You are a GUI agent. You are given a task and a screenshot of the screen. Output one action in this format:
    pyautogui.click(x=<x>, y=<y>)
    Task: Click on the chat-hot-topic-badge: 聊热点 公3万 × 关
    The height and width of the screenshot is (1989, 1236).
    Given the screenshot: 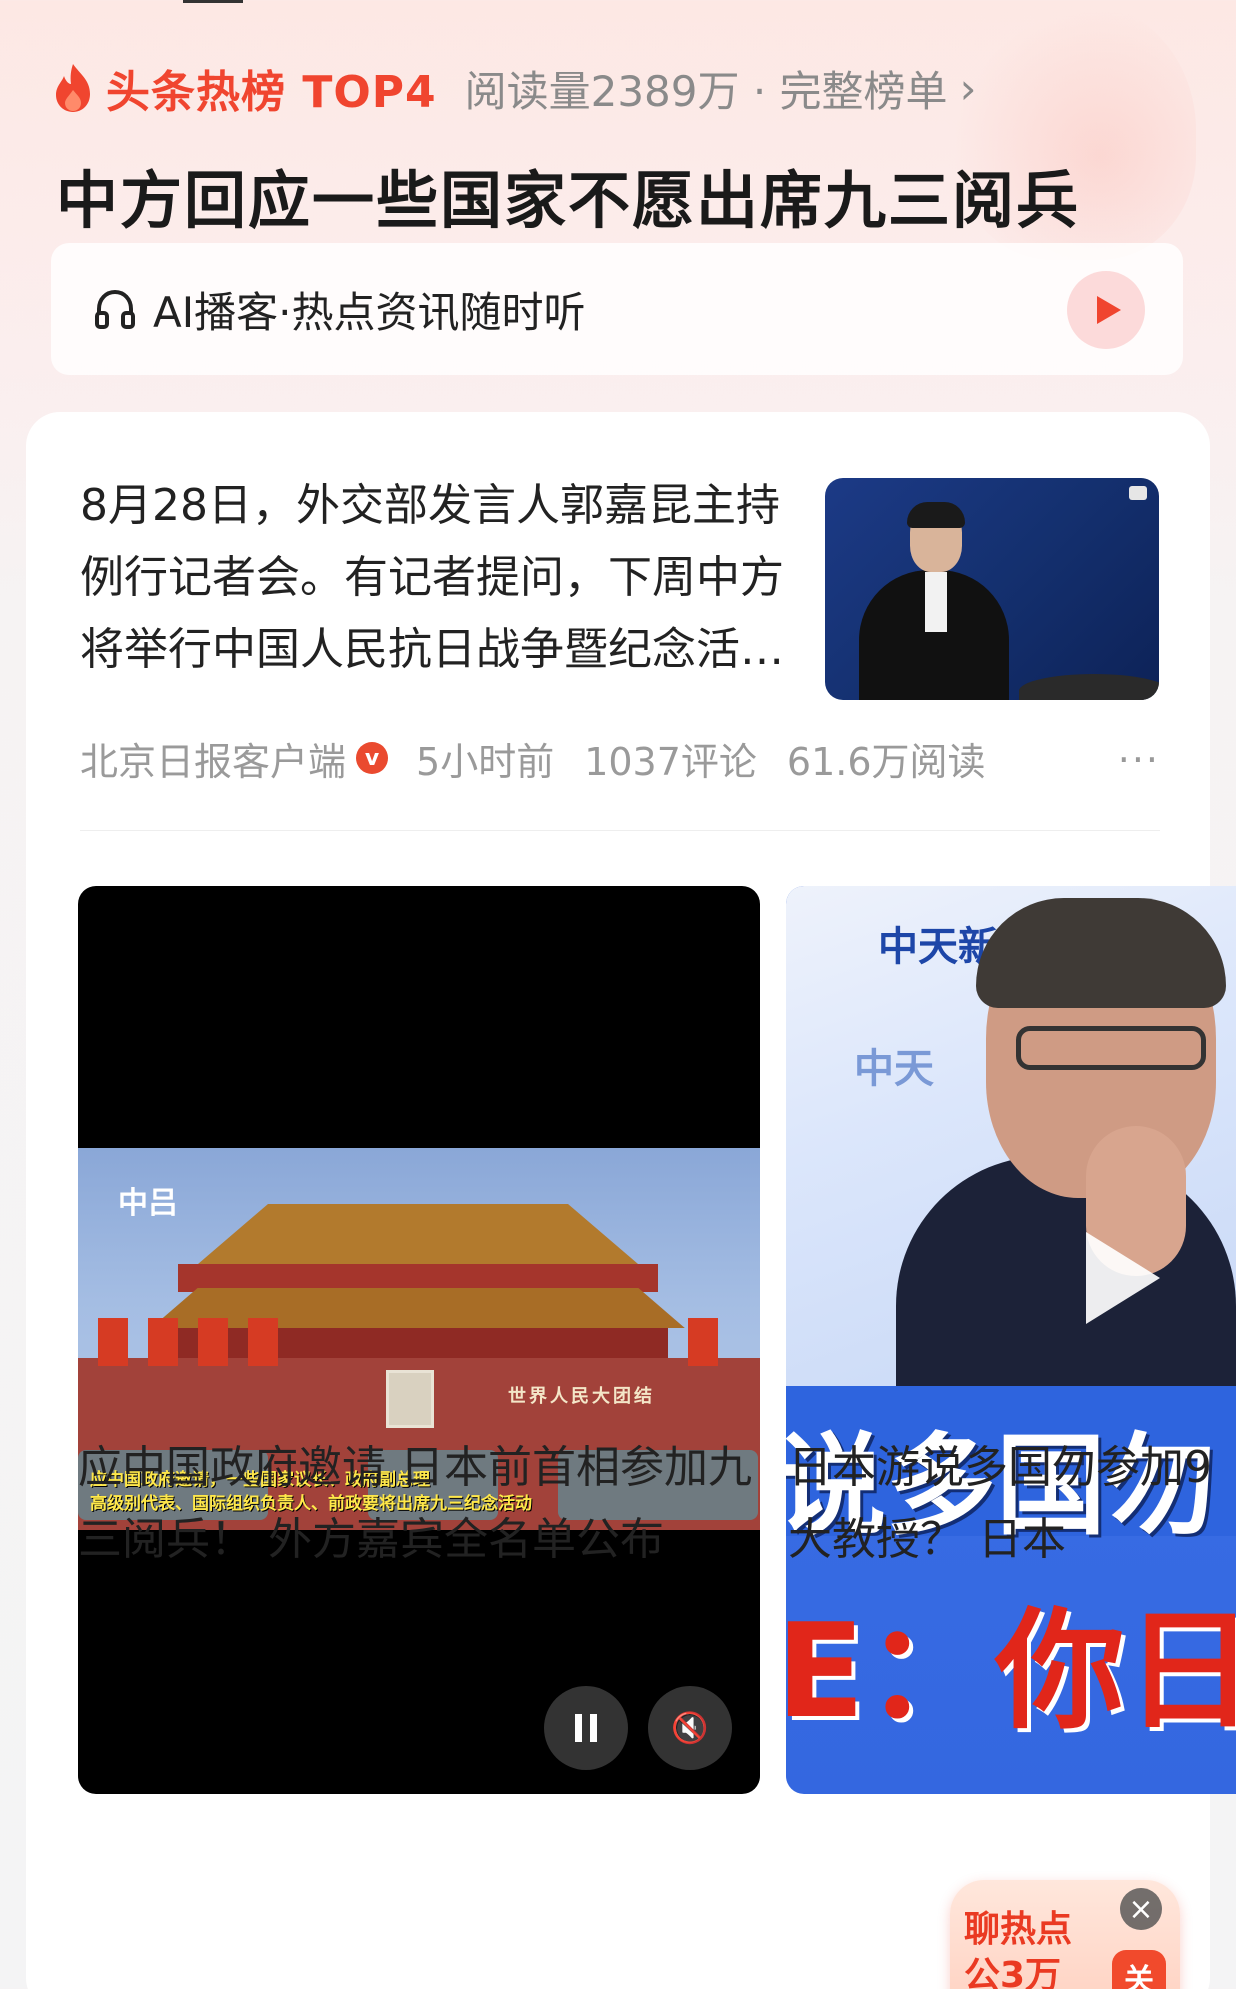 What is the action you would take?
    pyautogui.click(x=1065, y=1934)
    